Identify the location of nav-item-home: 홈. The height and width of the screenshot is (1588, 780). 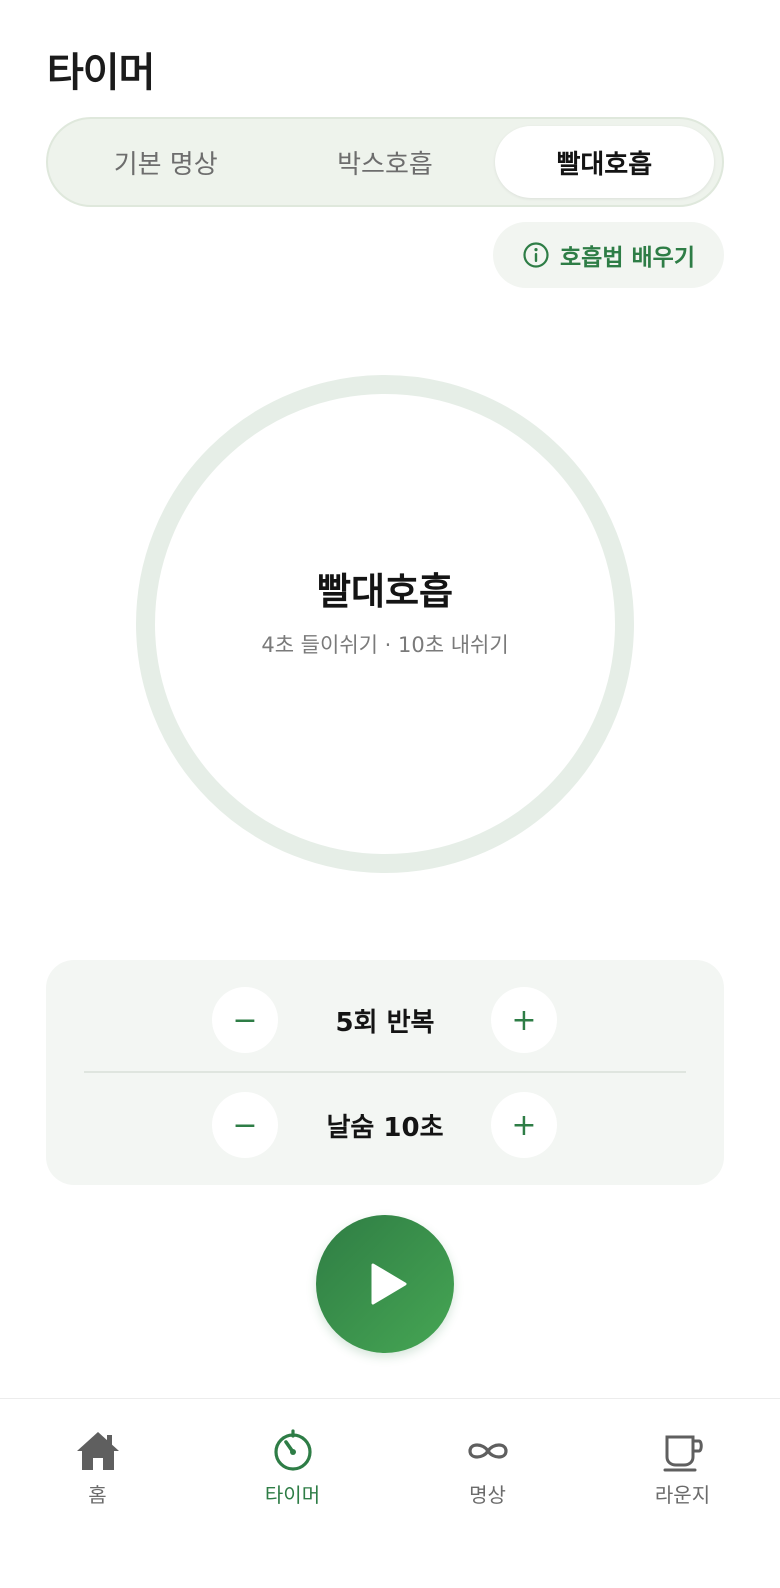
(97, 1493).